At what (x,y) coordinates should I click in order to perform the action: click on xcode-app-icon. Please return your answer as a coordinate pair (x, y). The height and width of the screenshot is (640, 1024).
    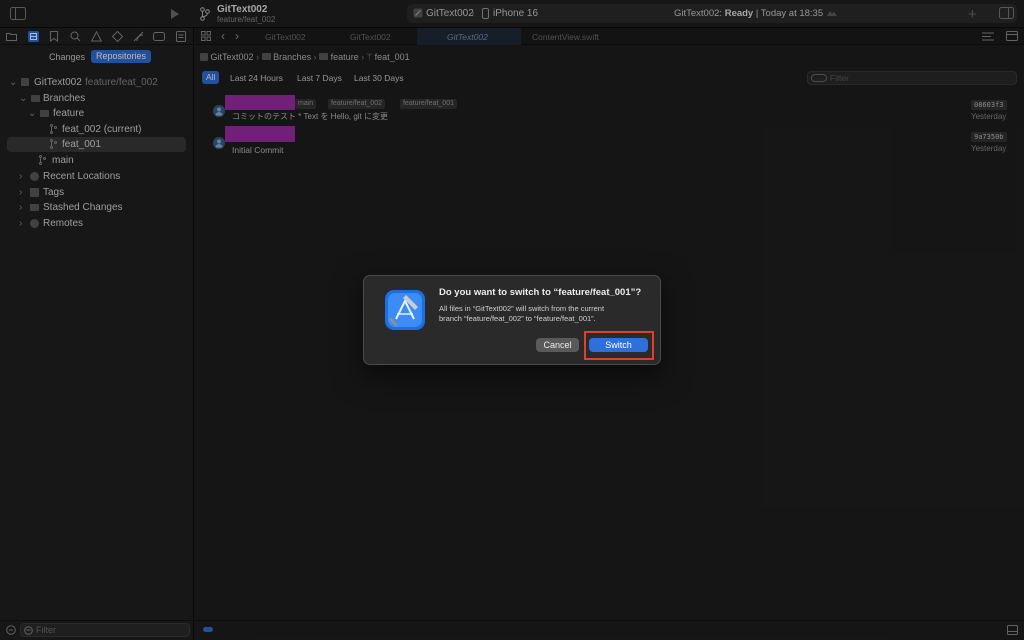
    Looking at the image, I should click on (405, 310).